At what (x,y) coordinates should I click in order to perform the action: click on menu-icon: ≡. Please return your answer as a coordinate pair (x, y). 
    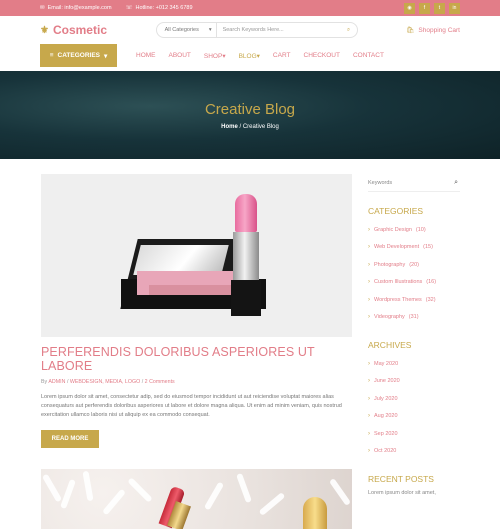
    Looking at the image, I should click on (51, 55).